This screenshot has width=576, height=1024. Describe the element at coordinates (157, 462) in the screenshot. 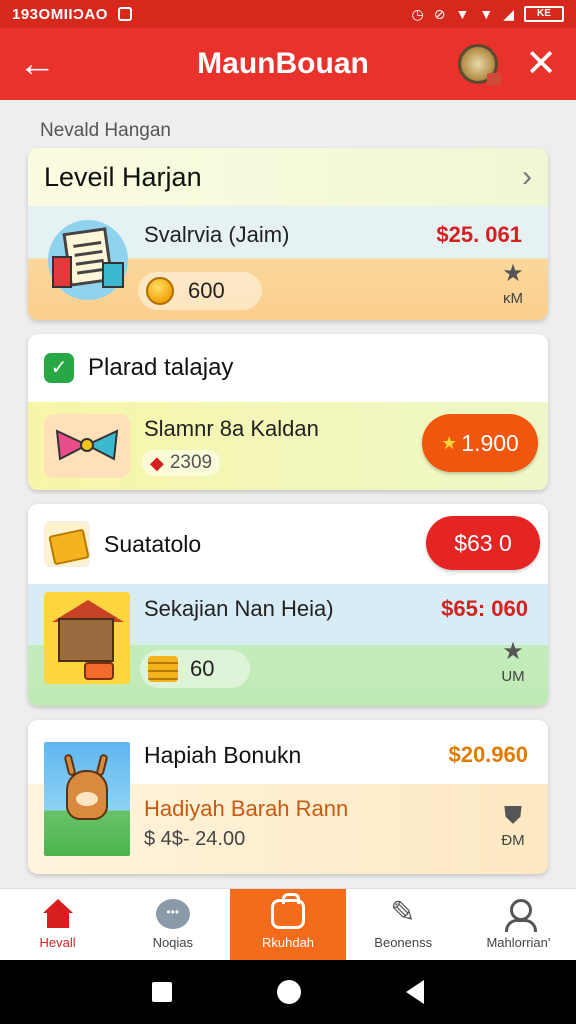

I see `ruby-icon: ◆` at that location.